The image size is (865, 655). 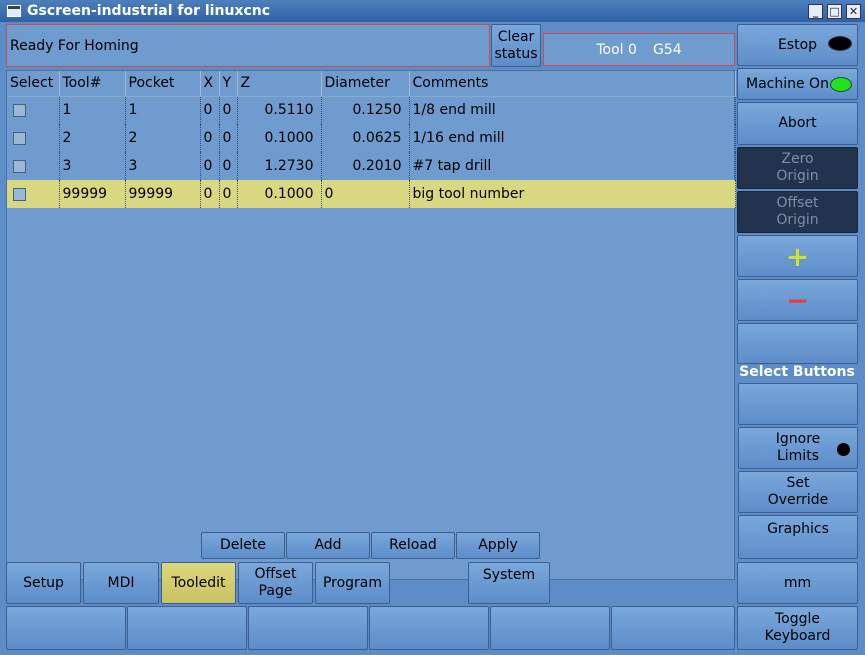 I want to click on close-icon: ✕, so click(x=853, y=11).